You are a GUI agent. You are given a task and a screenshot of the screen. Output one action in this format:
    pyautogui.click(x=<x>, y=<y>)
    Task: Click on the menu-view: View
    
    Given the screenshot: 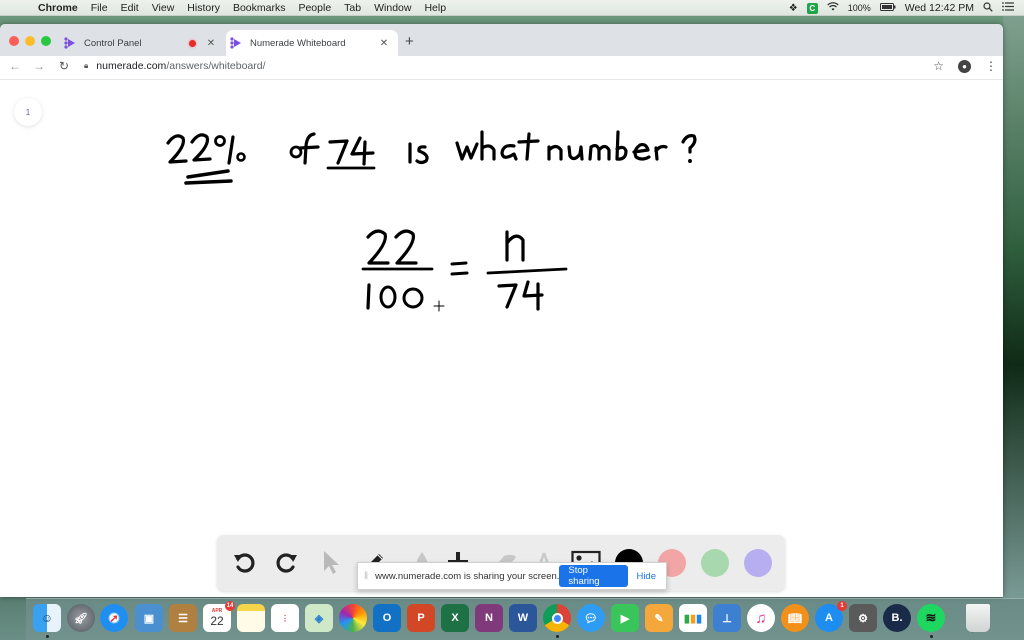 What is the action you would take?
    pyautogui.click(x=163, y=8)
    